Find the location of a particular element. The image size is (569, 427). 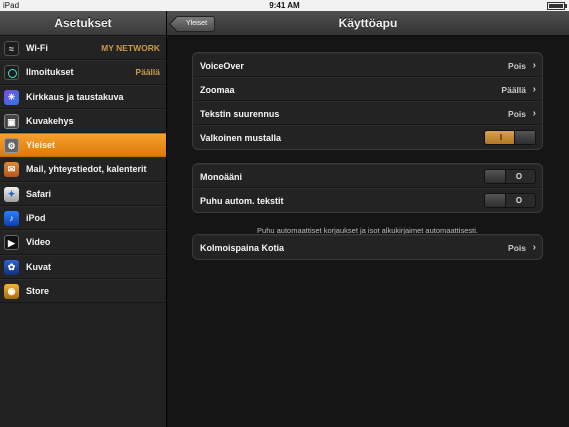

speak-autotext-row: Puhu autom. tekstit O is located at coordinates (367, 200).